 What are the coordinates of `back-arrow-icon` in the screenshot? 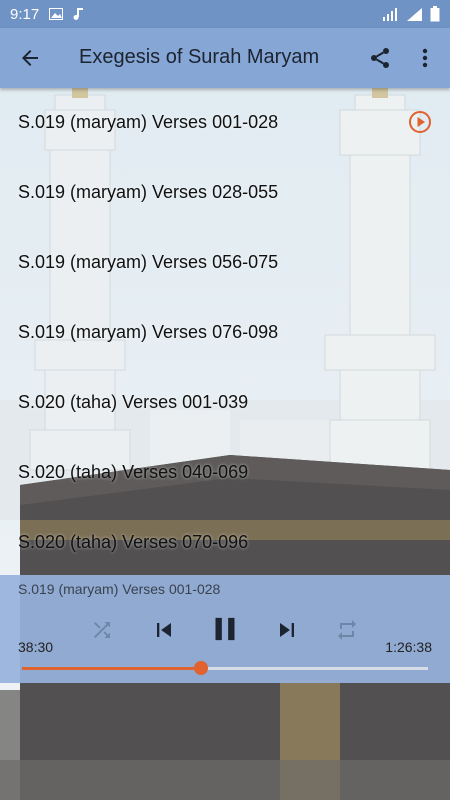 It's located at (30, 58).